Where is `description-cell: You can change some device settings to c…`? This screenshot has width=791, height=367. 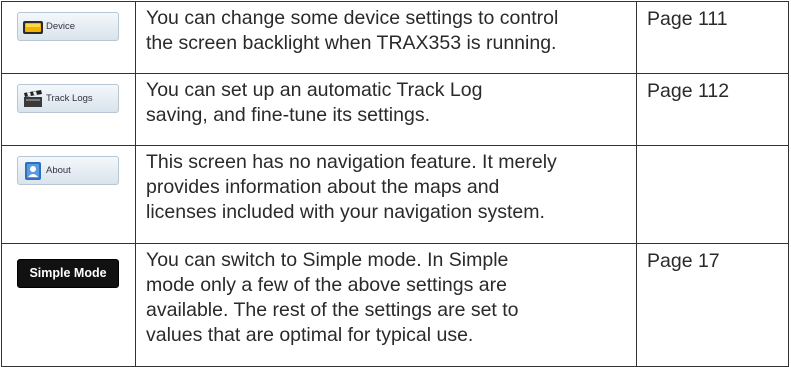 description-cell: You can change some device settings to c… is located at coordinates (386, 37).